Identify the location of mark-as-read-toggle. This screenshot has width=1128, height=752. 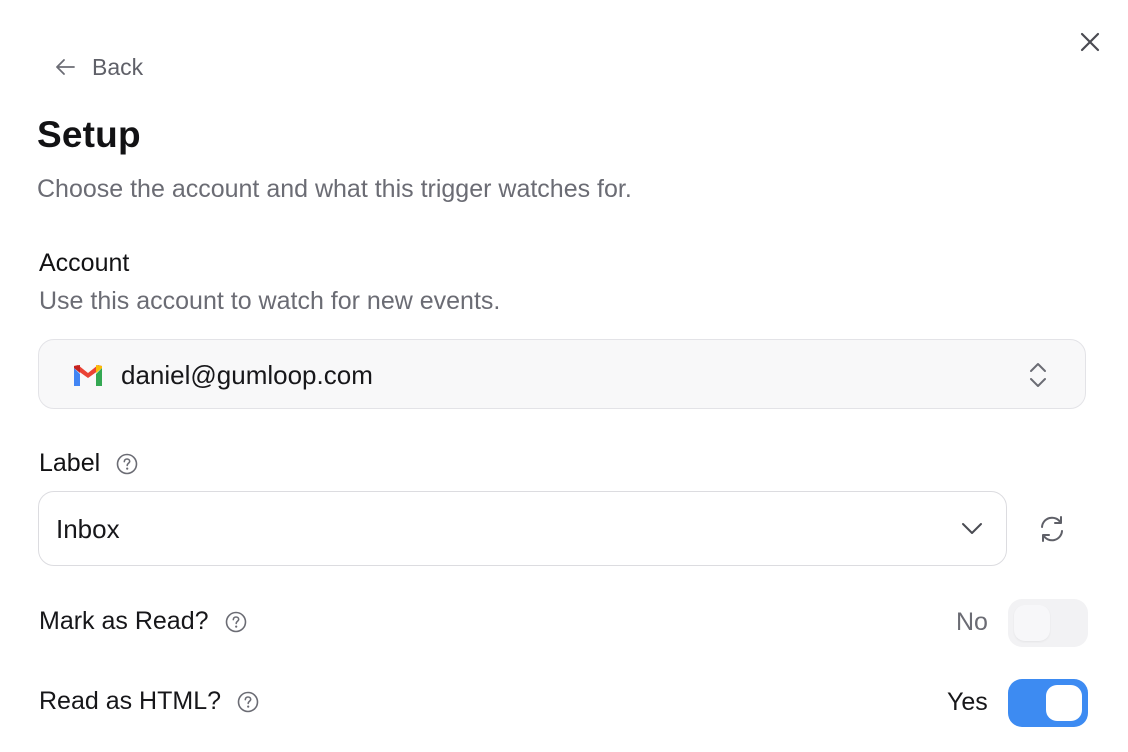
(1048, 623).